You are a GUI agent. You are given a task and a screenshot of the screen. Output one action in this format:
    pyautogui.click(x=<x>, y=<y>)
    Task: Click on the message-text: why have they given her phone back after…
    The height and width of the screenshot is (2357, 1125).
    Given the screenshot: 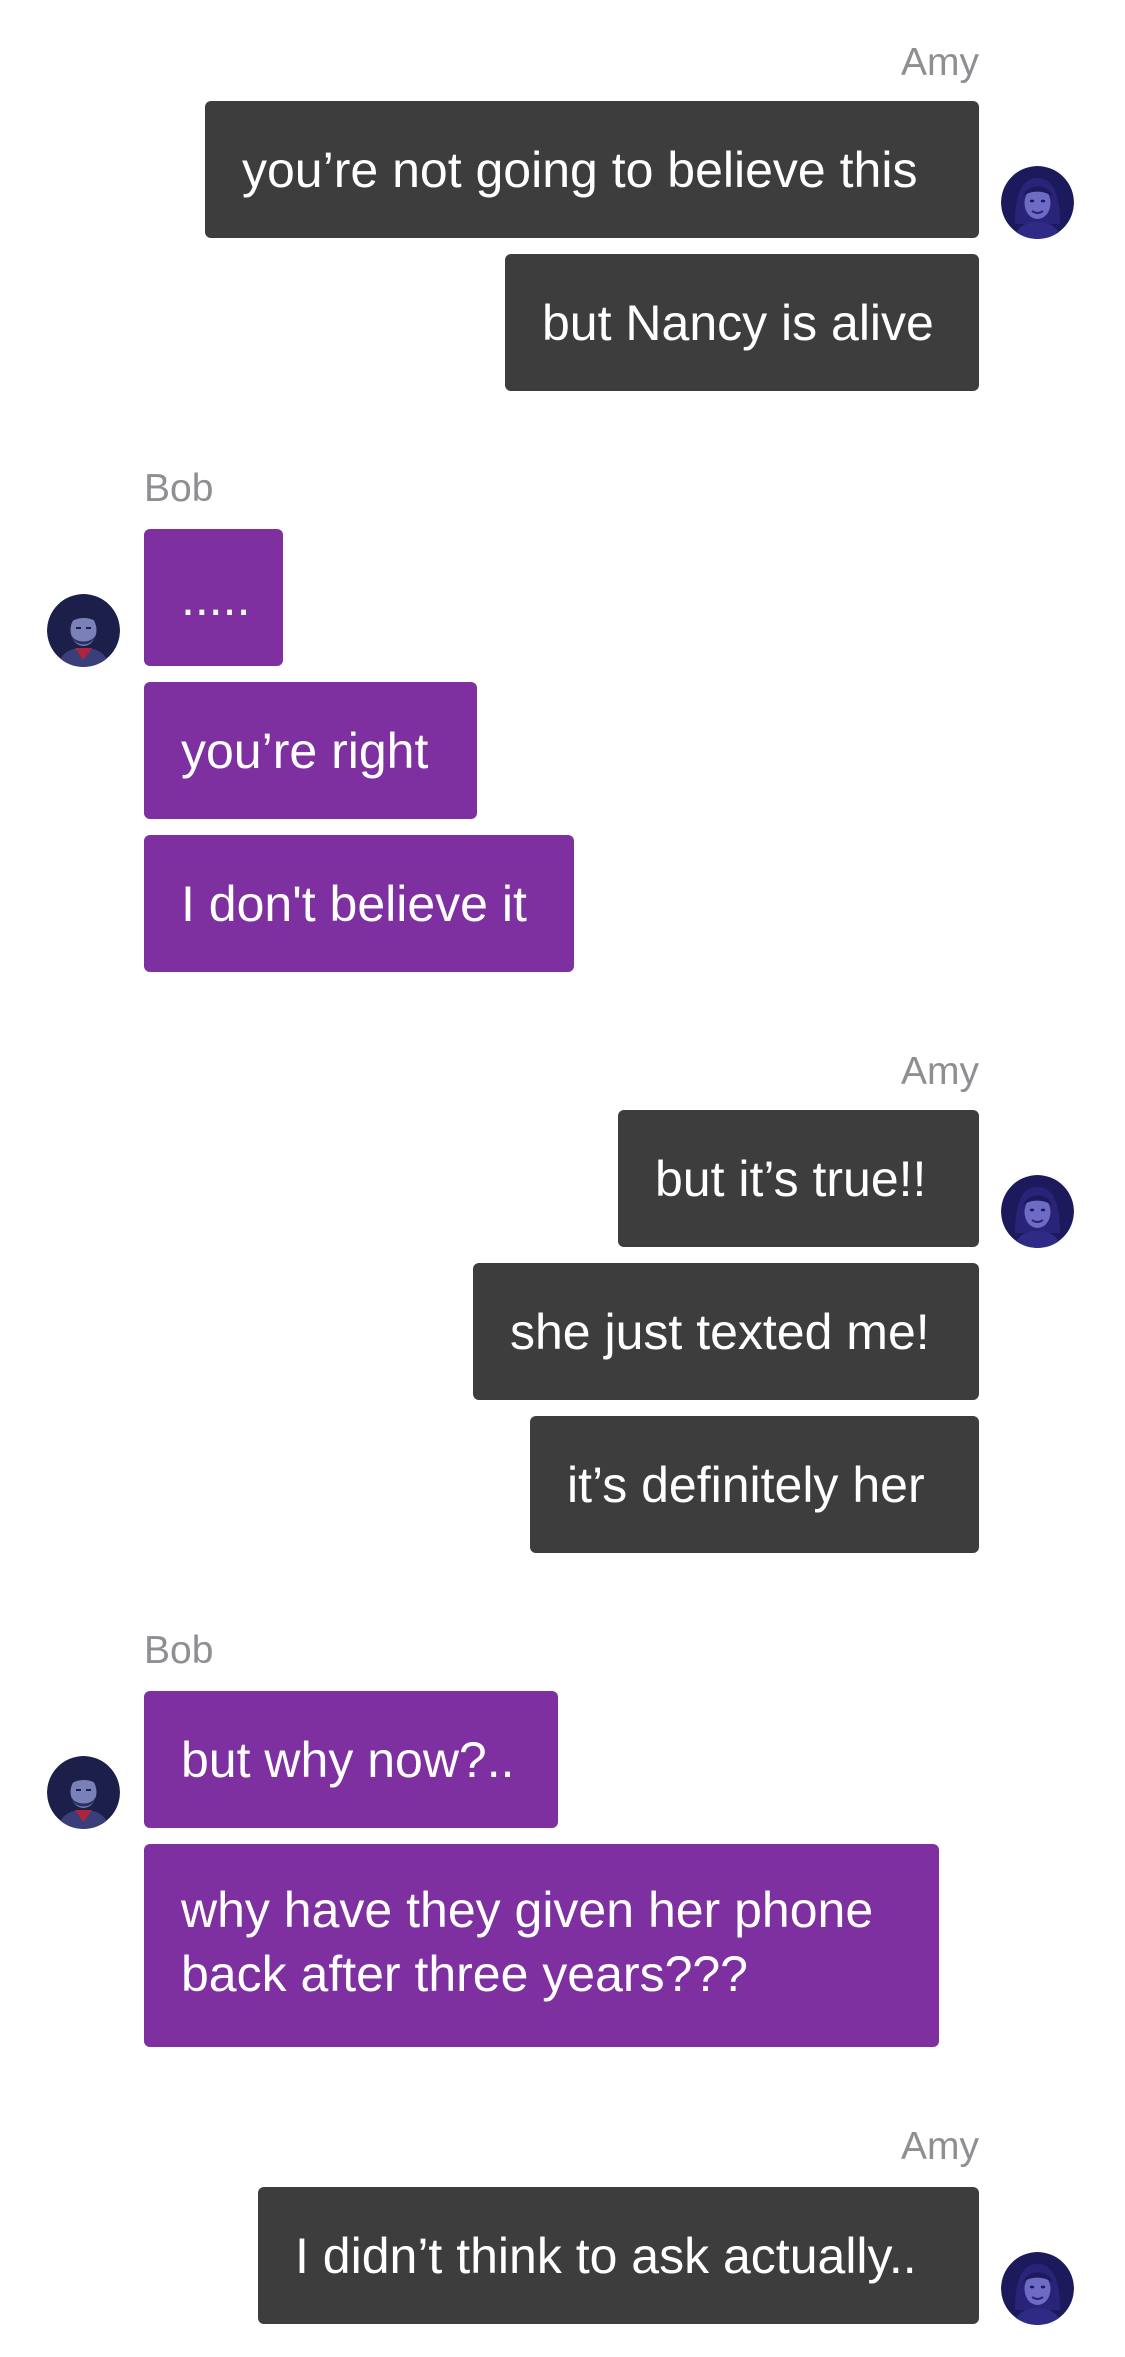 What is the action you would take?
    pyautogui.click(x=527, y=1942)
    